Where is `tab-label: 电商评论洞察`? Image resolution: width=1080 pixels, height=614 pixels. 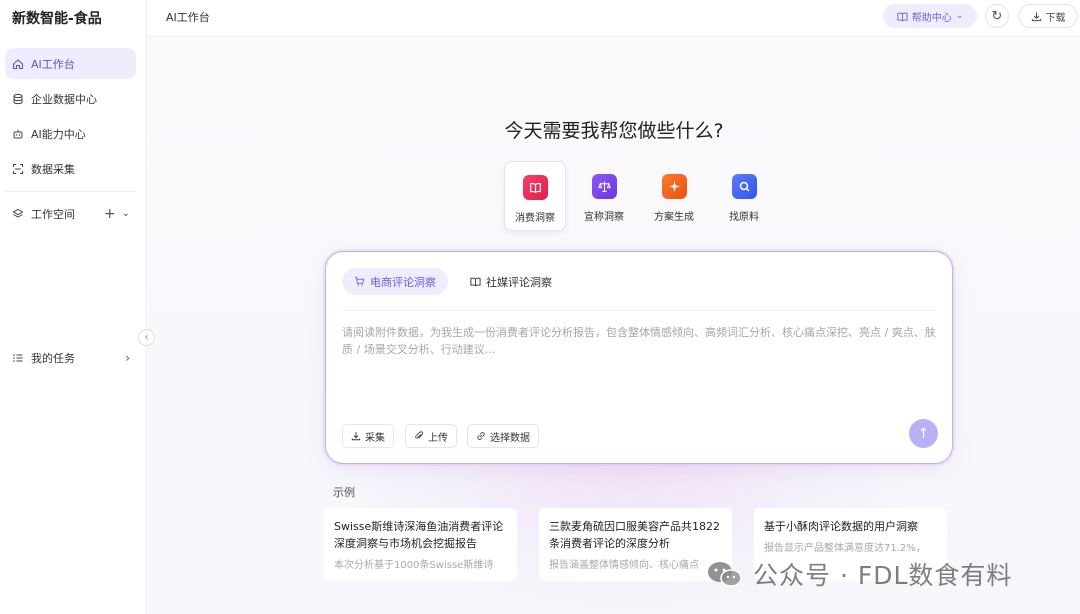 tab-label: 电商评论洞察 is located at coordinates (403, 282).